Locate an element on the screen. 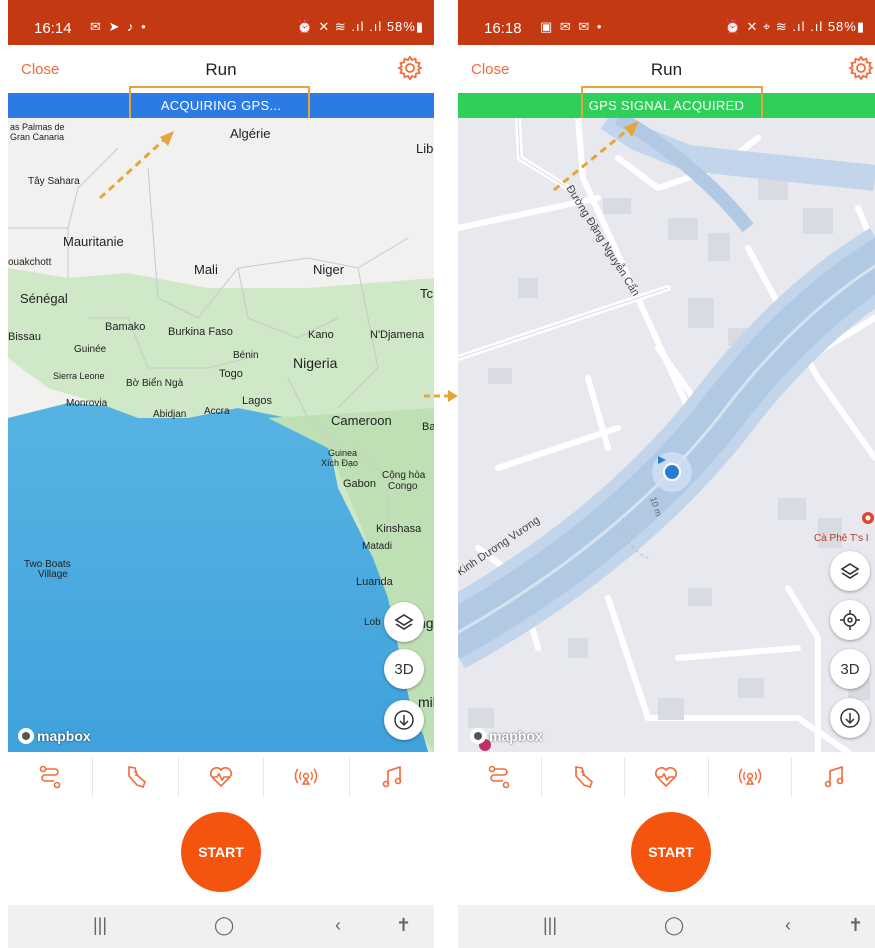  svg-text: Sierra Leone is located at coordinates (79, 376).